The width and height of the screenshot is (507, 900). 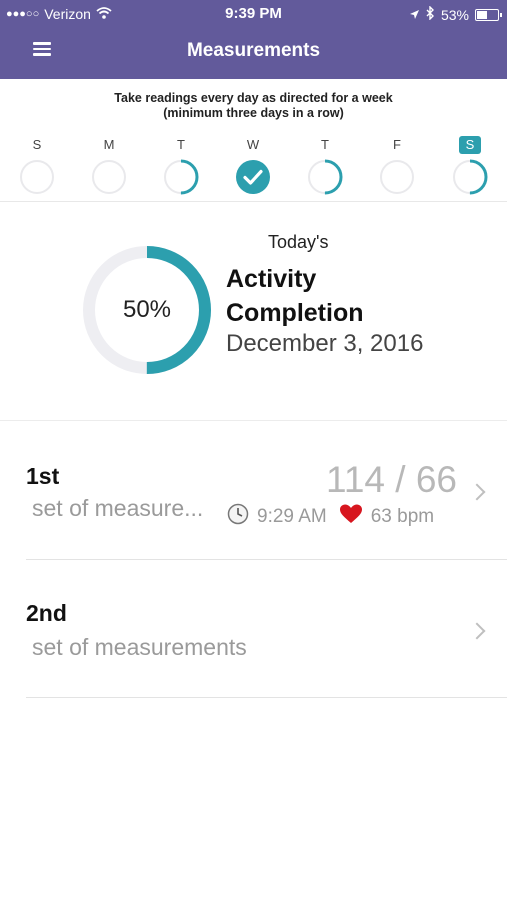 I want to click on heart-icon, so click(x=351, y=517).